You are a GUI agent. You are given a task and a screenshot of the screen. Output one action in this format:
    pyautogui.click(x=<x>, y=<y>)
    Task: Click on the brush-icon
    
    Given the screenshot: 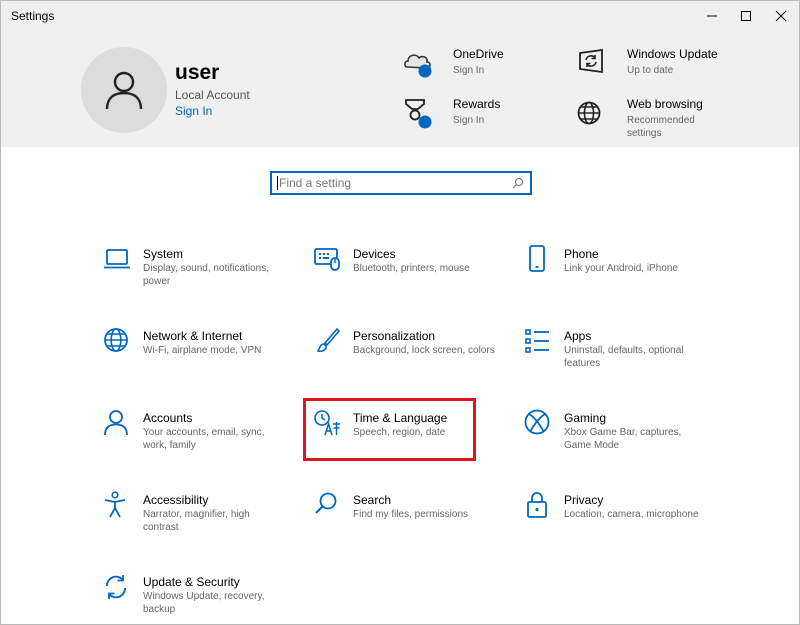 What is the action you would take?
    pyautogui.click(x=328, y=340)
    